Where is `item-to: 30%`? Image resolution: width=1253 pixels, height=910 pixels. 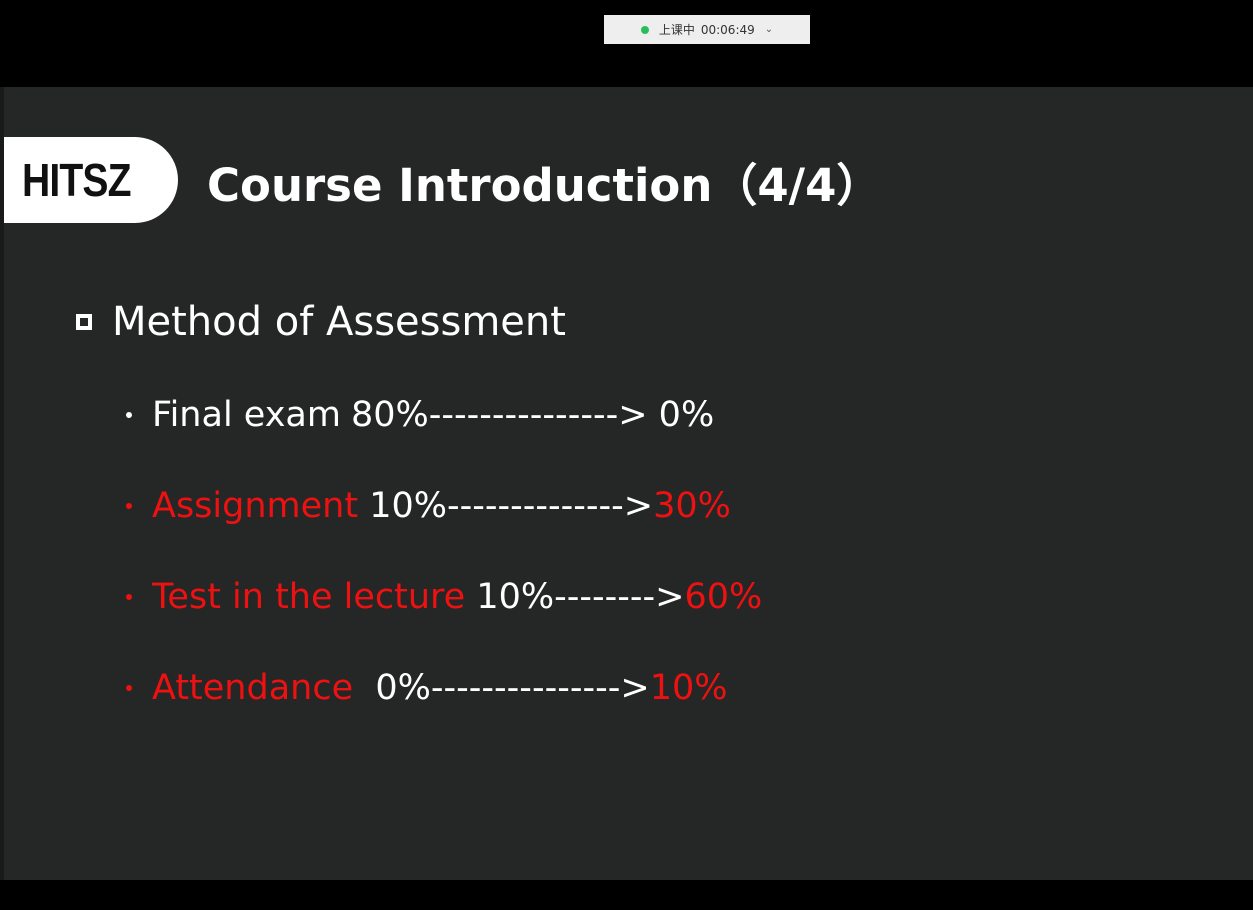
item-to: 30% is located at coordinates (692, 506).